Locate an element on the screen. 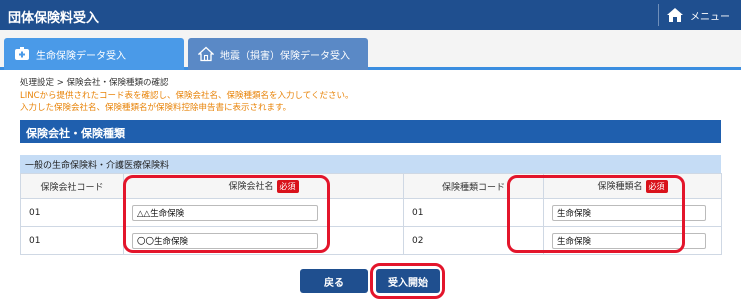 The width and height of the screenshot is (741, 304). start-import-button: 受入開始 is located at coordinates (408, 281).